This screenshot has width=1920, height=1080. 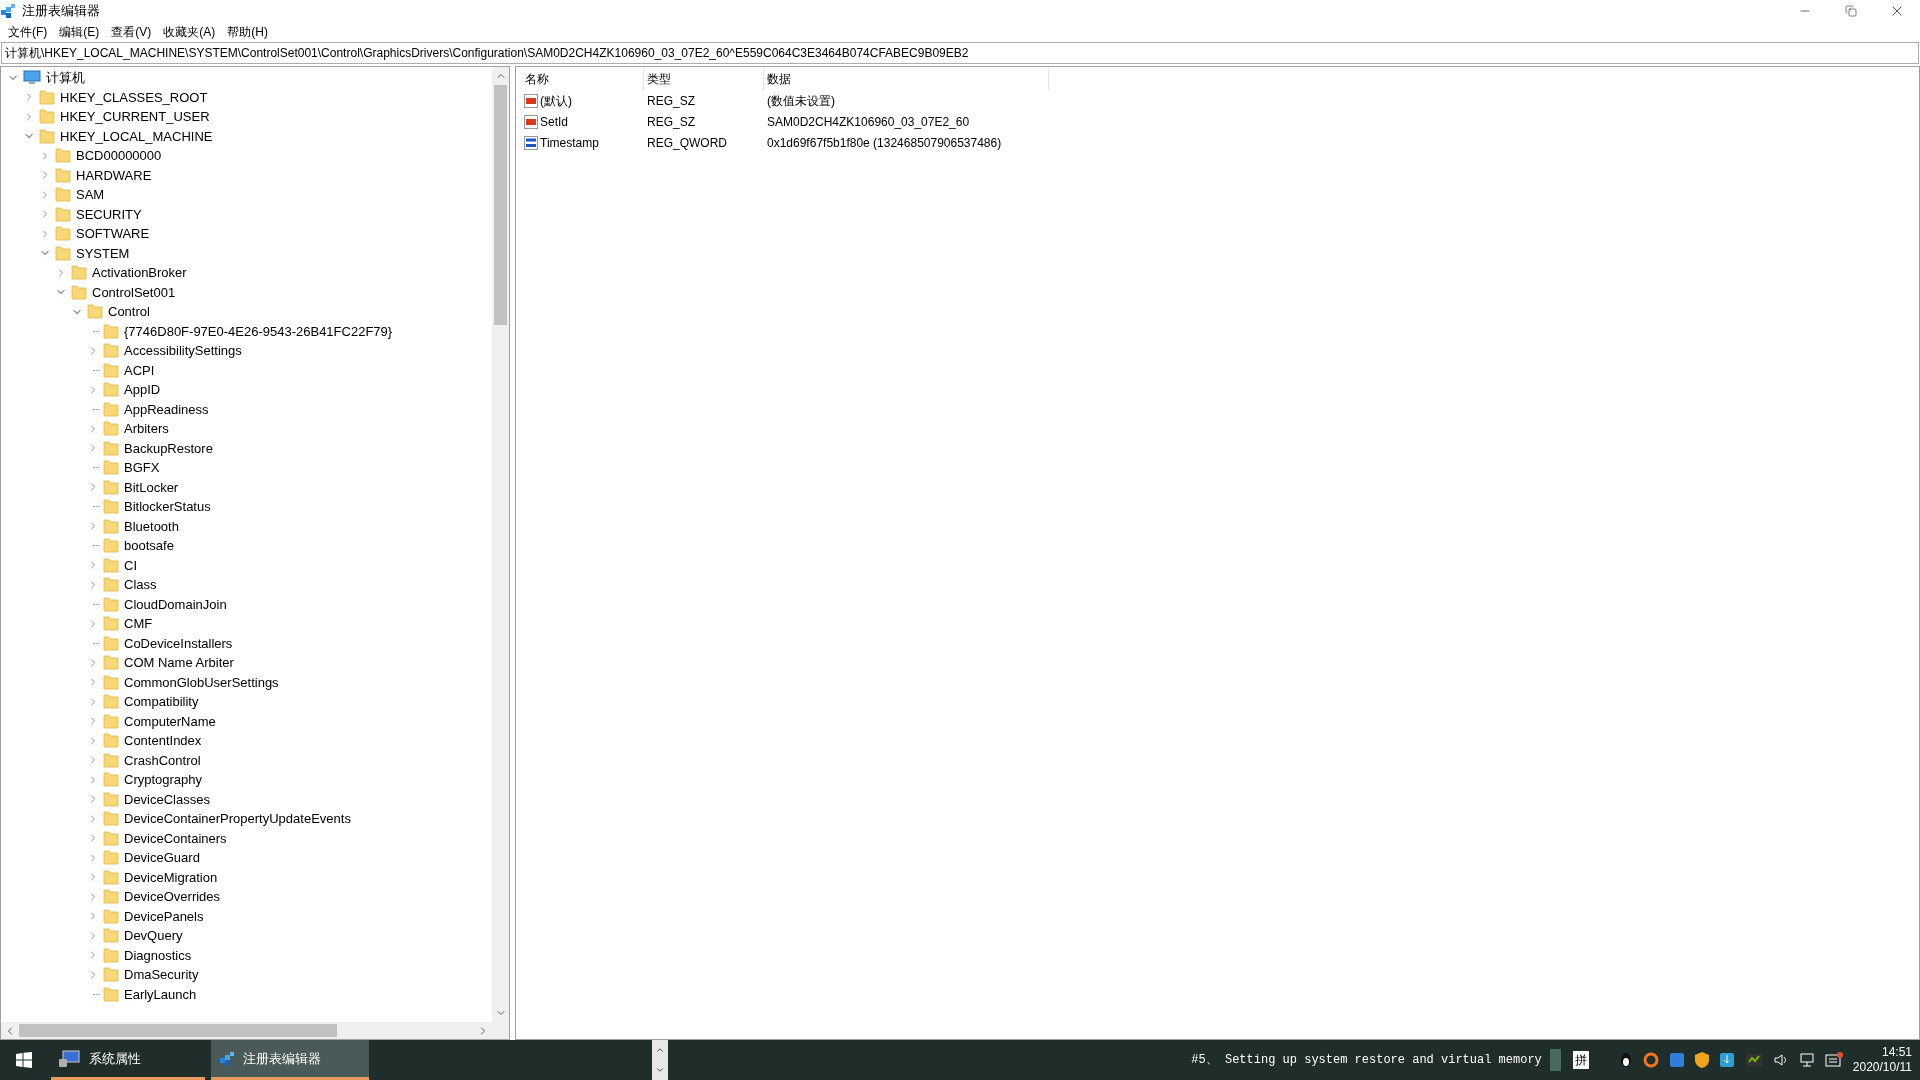 I want to click on vertical-scrollbar, so click(x=500, y=544).